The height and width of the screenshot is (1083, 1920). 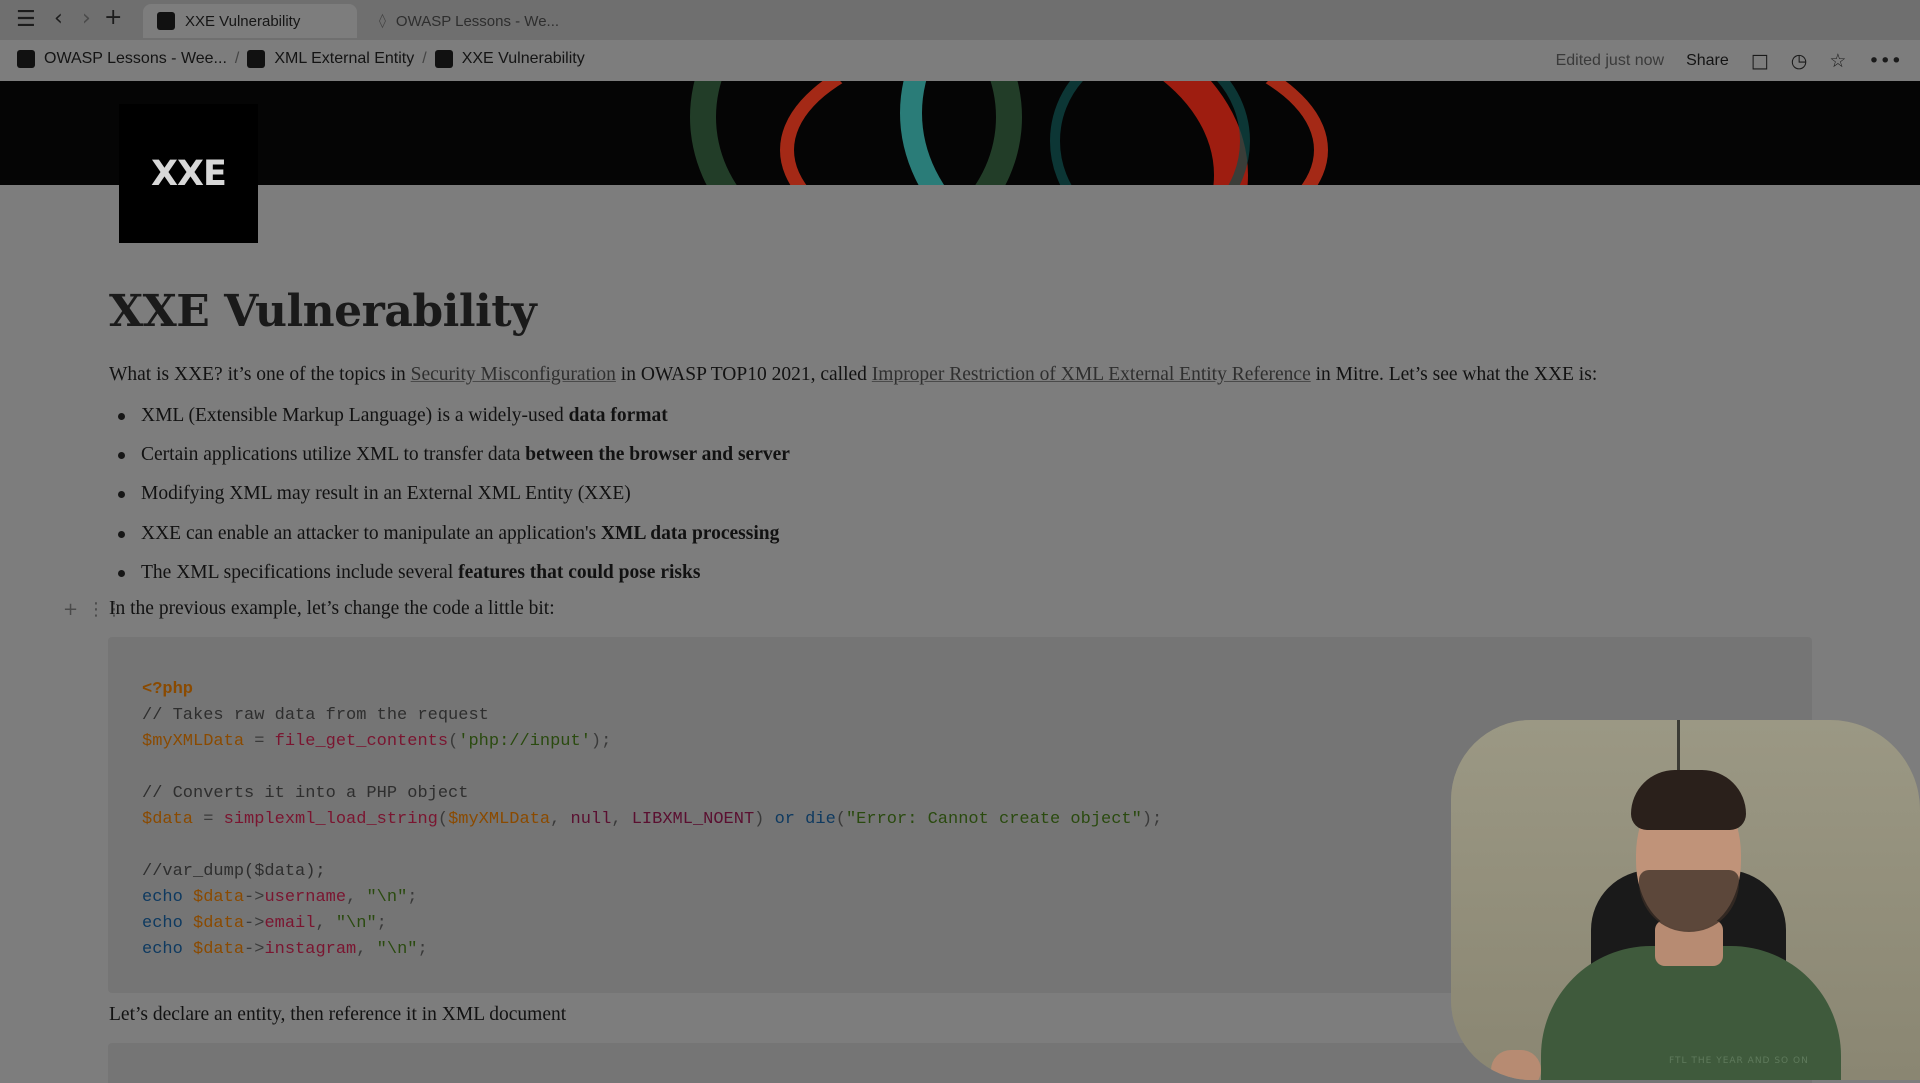 I want to click on page-icon-xxe-logo: XXE, so click(x=188, y=173).